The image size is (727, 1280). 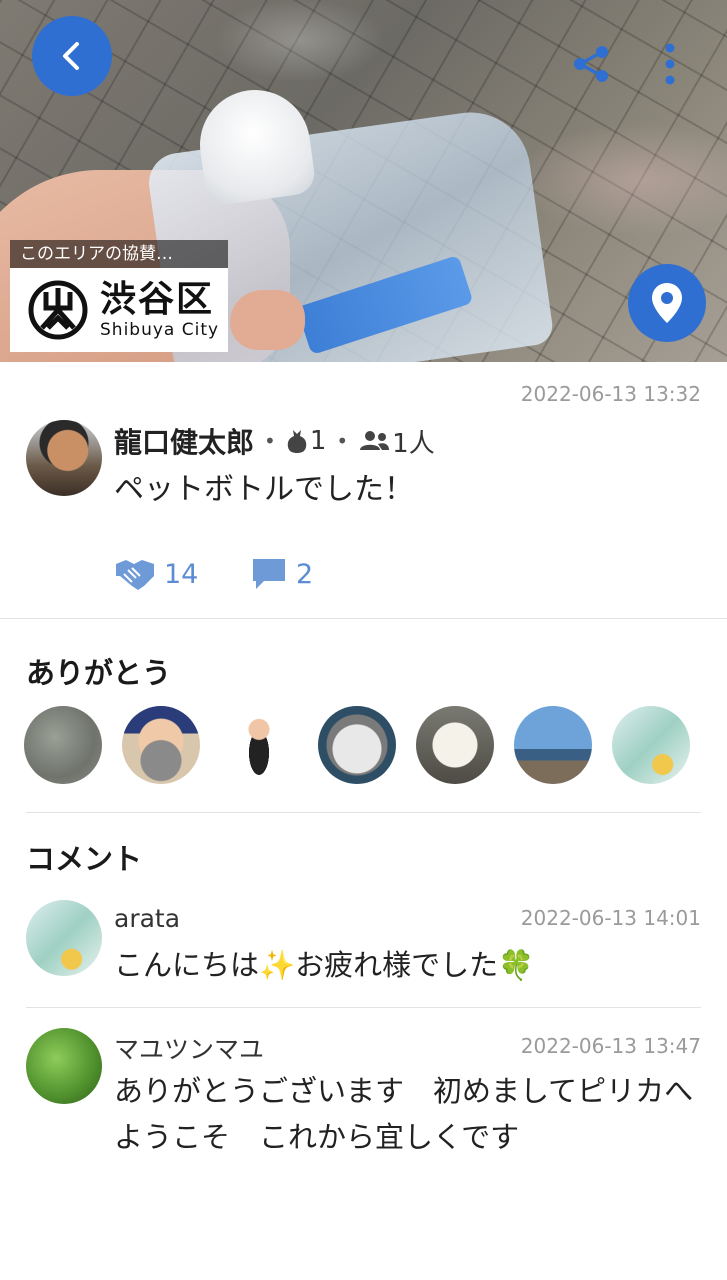 I want to click on back-icon, so click(x=71, y=56).